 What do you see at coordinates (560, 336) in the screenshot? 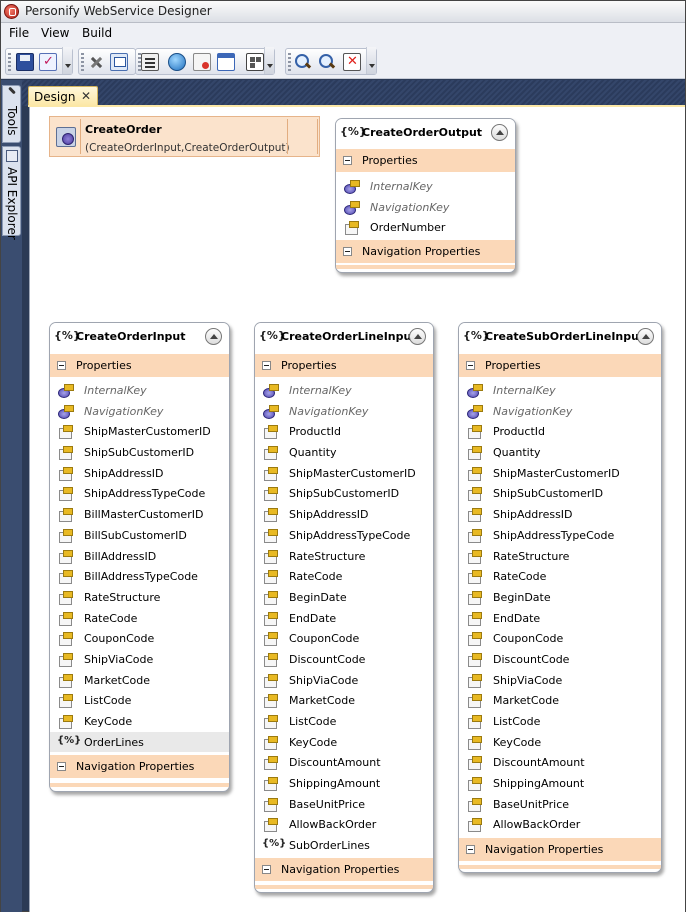
I see `entity-header: {%} CreateSubOrderLineInput` at bounding box center [560, 336].